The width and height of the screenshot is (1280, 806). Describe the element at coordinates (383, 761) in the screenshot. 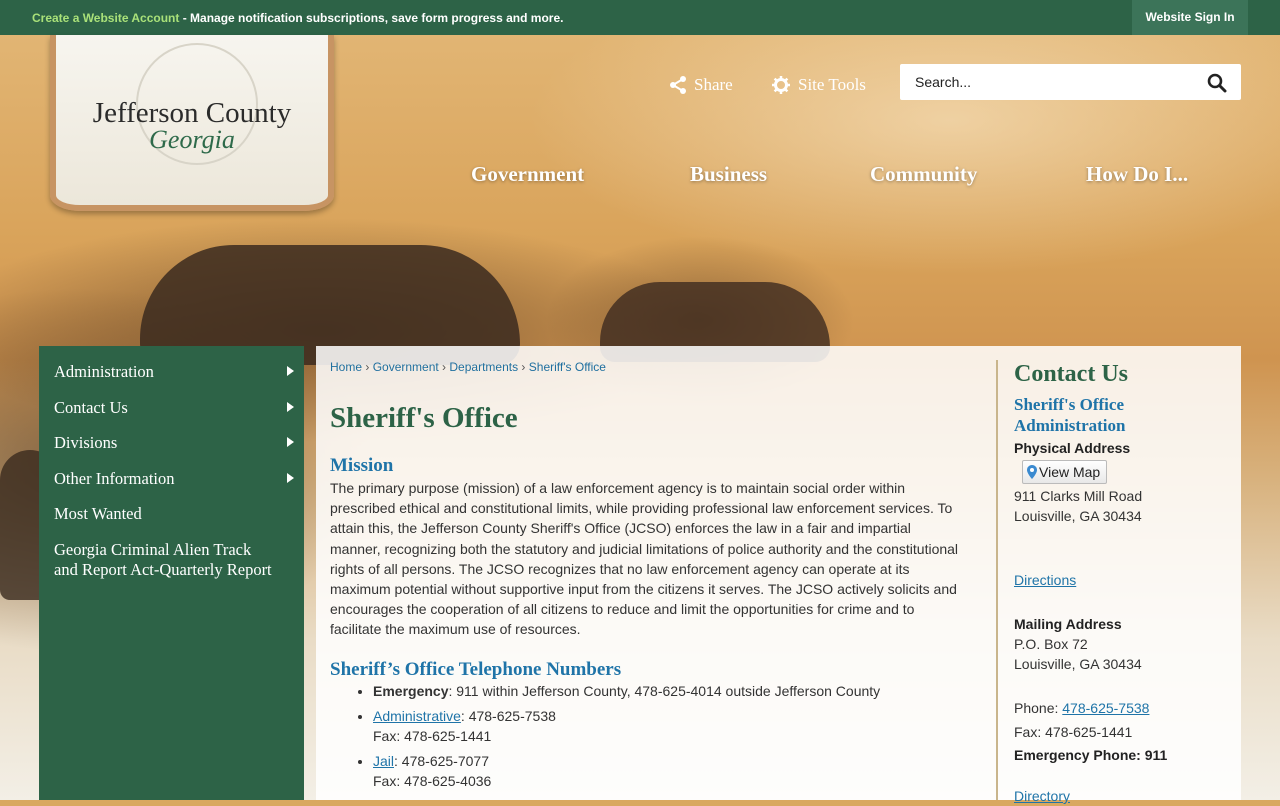

I see `jail-link: Jail` at that location.